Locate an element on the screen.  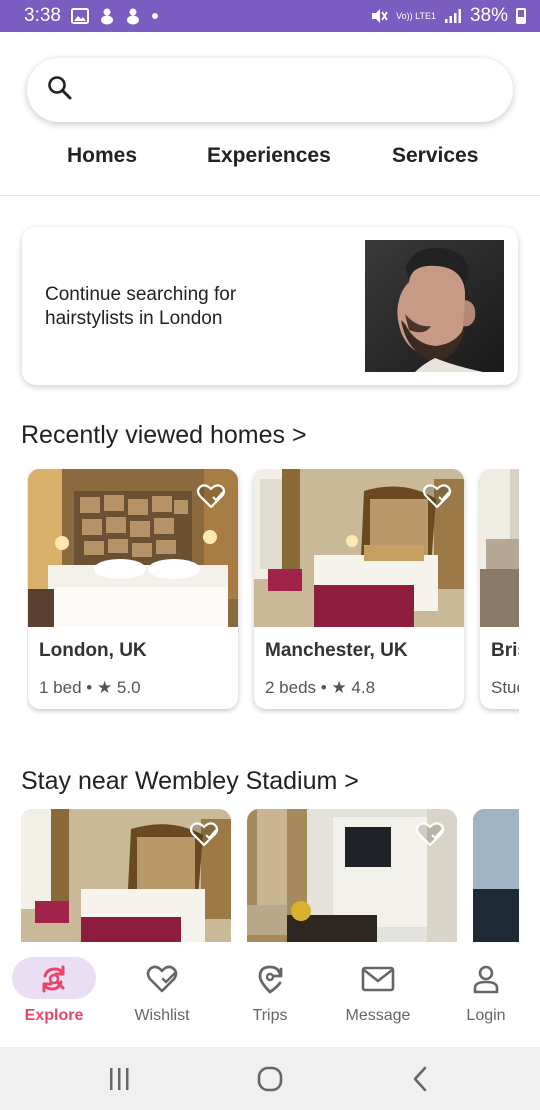
network-type-label: Vo)) LTE1 is located at coordinates (416, 15).